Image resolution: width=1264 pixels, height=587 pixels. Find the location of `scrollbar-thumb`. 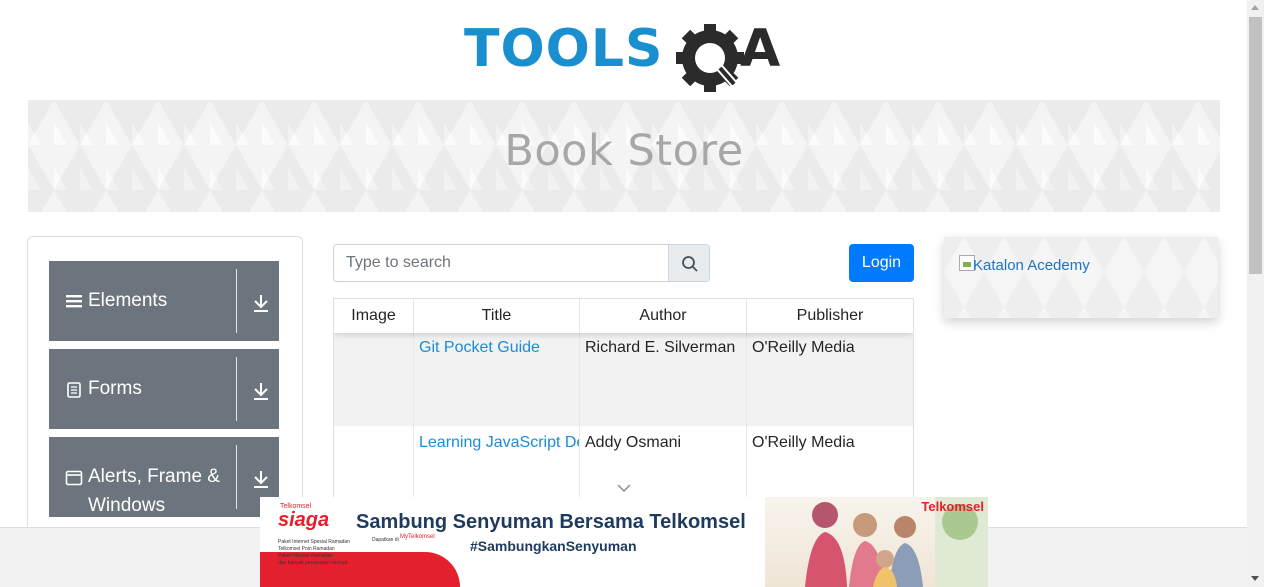

scrollbar-thumb is located at coordinates (1255, 145).